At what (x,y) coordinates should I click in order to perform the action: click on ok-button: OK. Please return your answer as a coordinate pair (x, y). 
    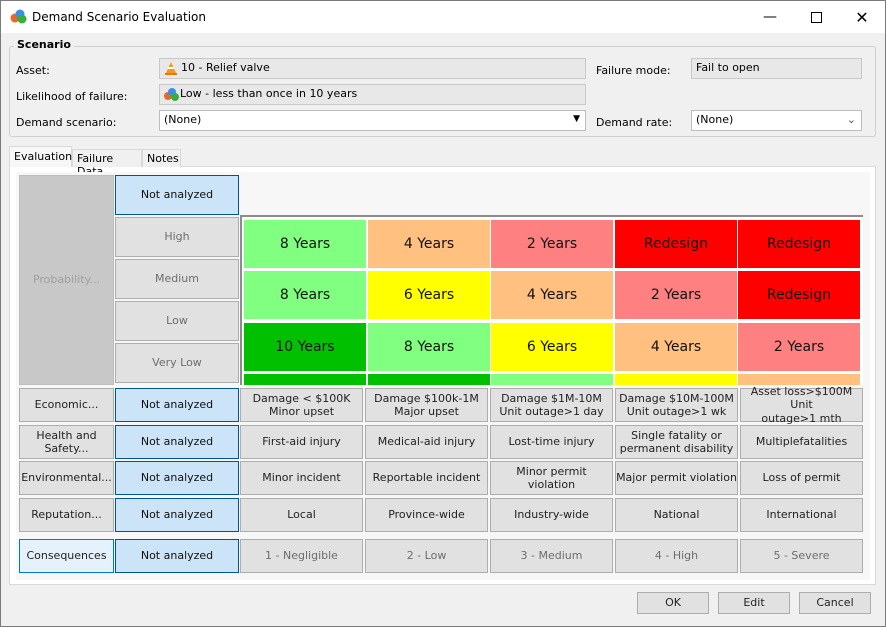
    Looking at the image, I should click on (673, 603).